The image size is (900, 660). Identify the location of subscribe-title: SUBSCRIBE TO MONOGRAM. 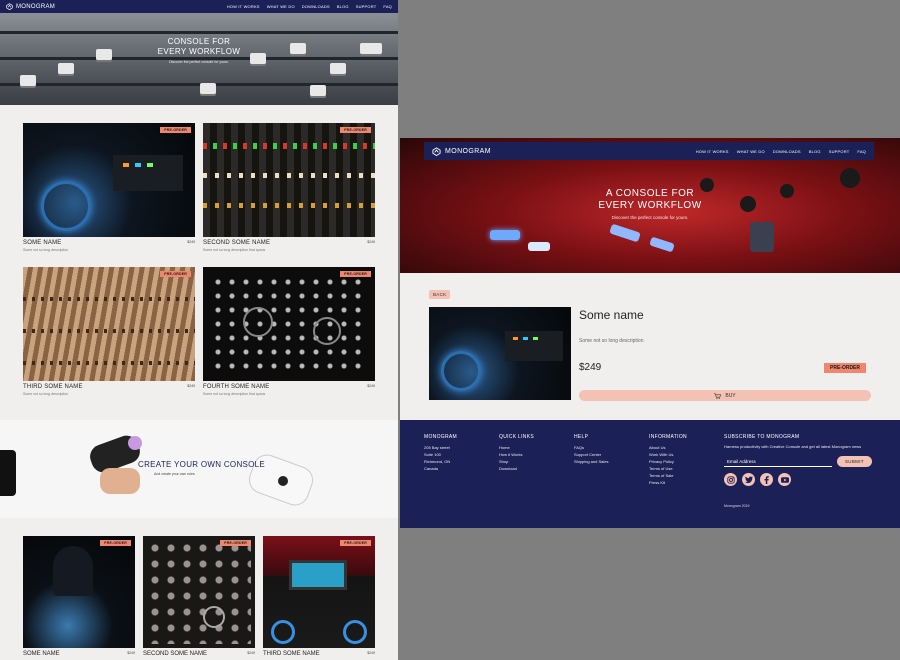
(762, 437).